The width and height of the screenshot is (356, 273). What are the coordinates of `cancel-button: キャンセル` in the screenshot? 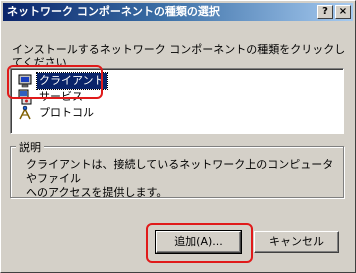 It's located at (296, 242).